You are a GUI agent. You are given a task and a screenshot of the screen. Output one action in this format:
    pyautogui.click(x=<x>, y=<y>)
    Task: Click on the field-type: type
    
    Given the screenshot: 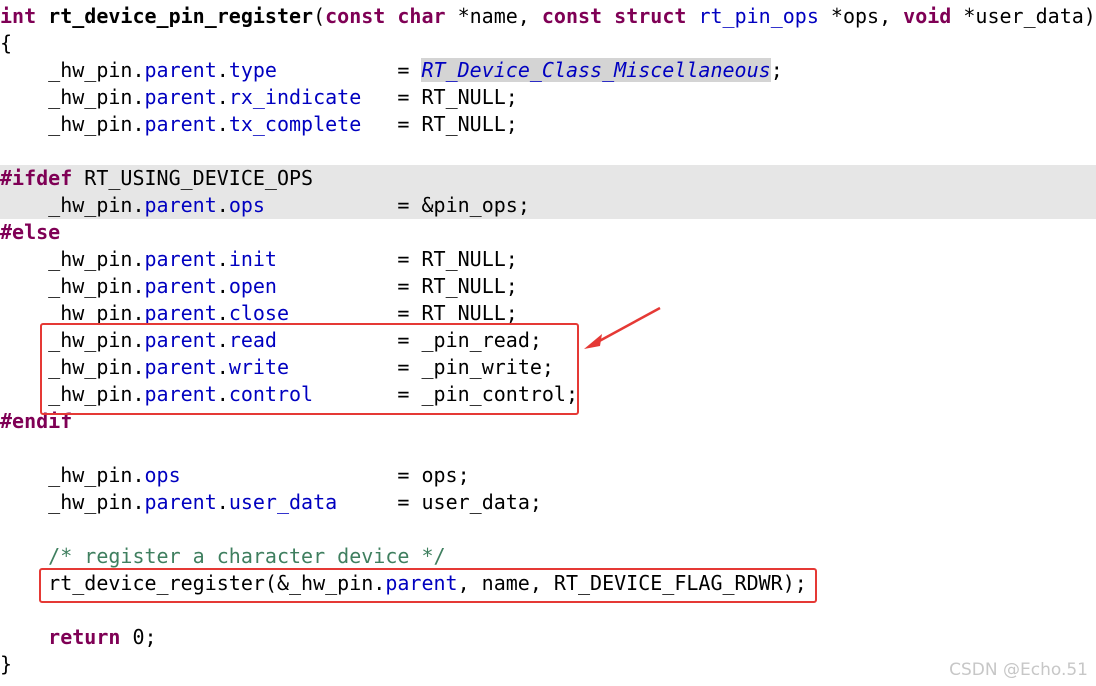 What is the action you would take?
    pyautogui.click(x=252, y=70)
    